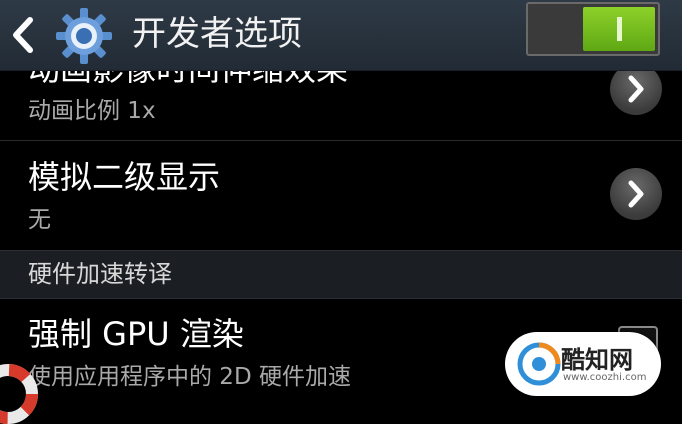 Image resolution: width=682 pixels, height=424 pixels. I want to click on section-header-label: 硬件加速转译, so click(100, 274).